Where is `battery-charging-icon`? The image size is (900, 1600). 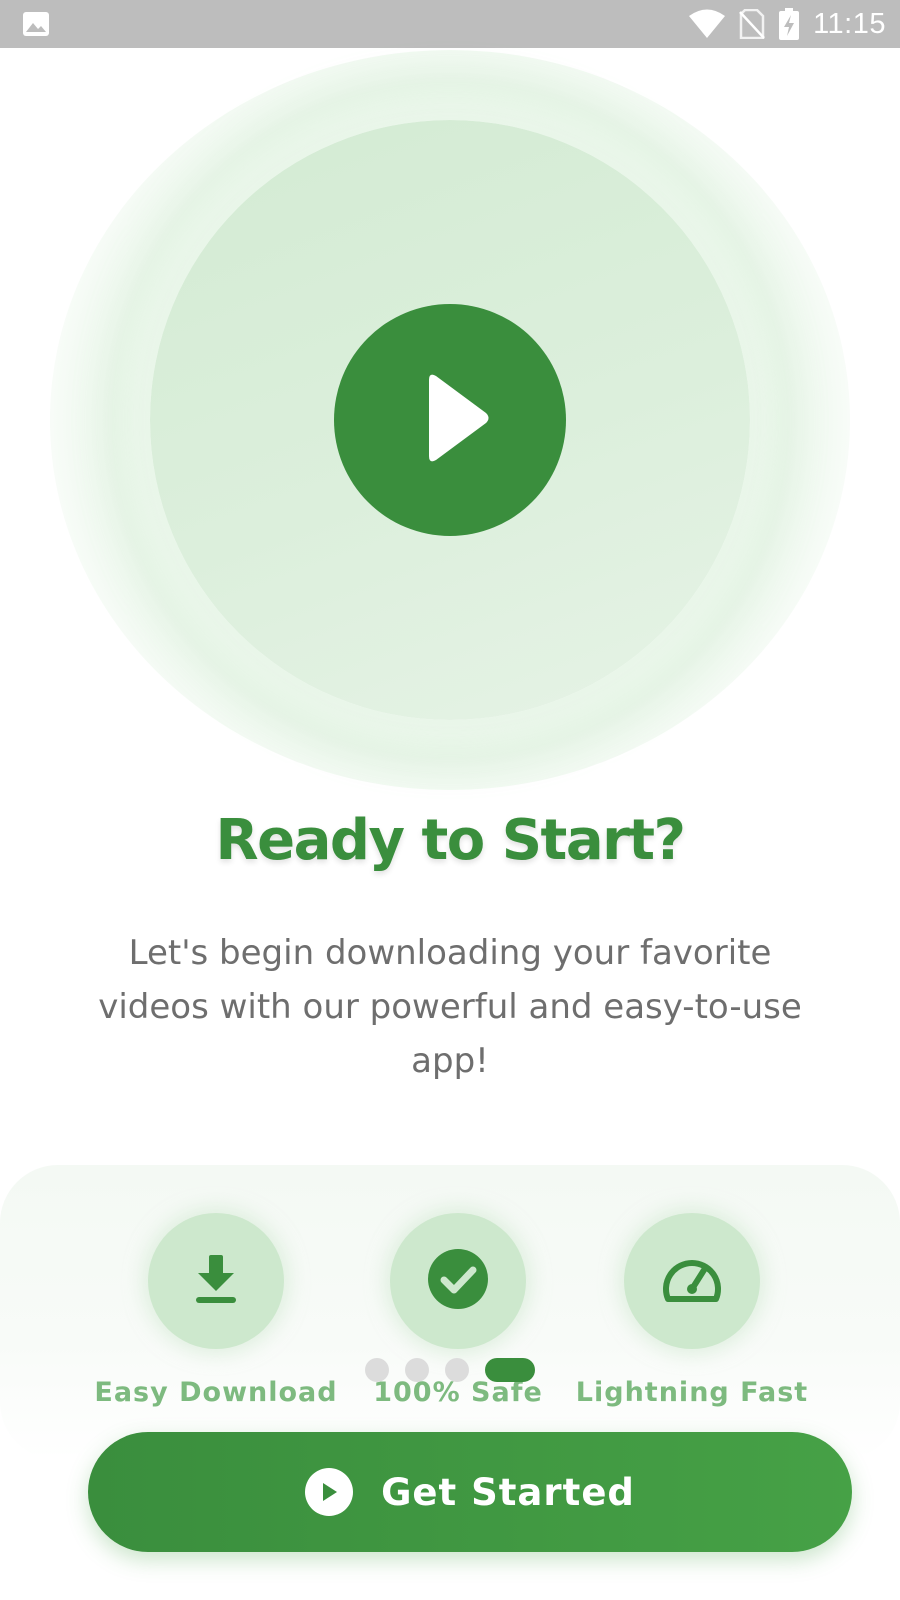
battery-charging-icon is located at coordinates (789, 24).